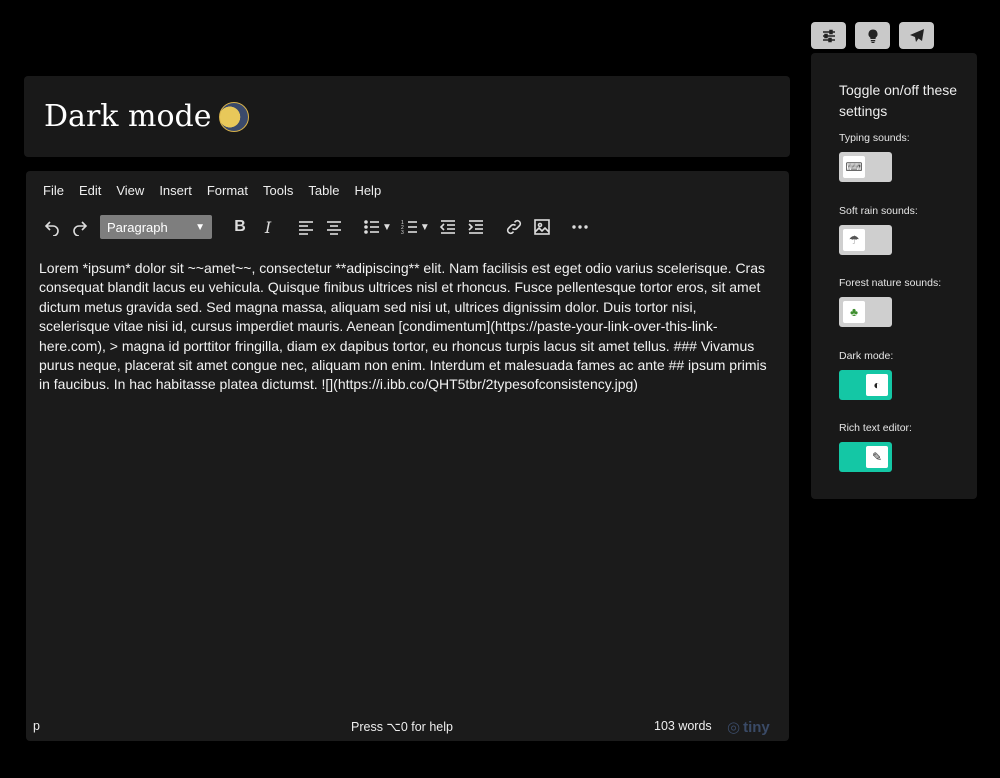 This screenshot has height=778, width=1000. What do you see at coordinates (875, 428) in the screenshot?
I see `setting-label: Rich text editor:` at bounding box center [875, 428].